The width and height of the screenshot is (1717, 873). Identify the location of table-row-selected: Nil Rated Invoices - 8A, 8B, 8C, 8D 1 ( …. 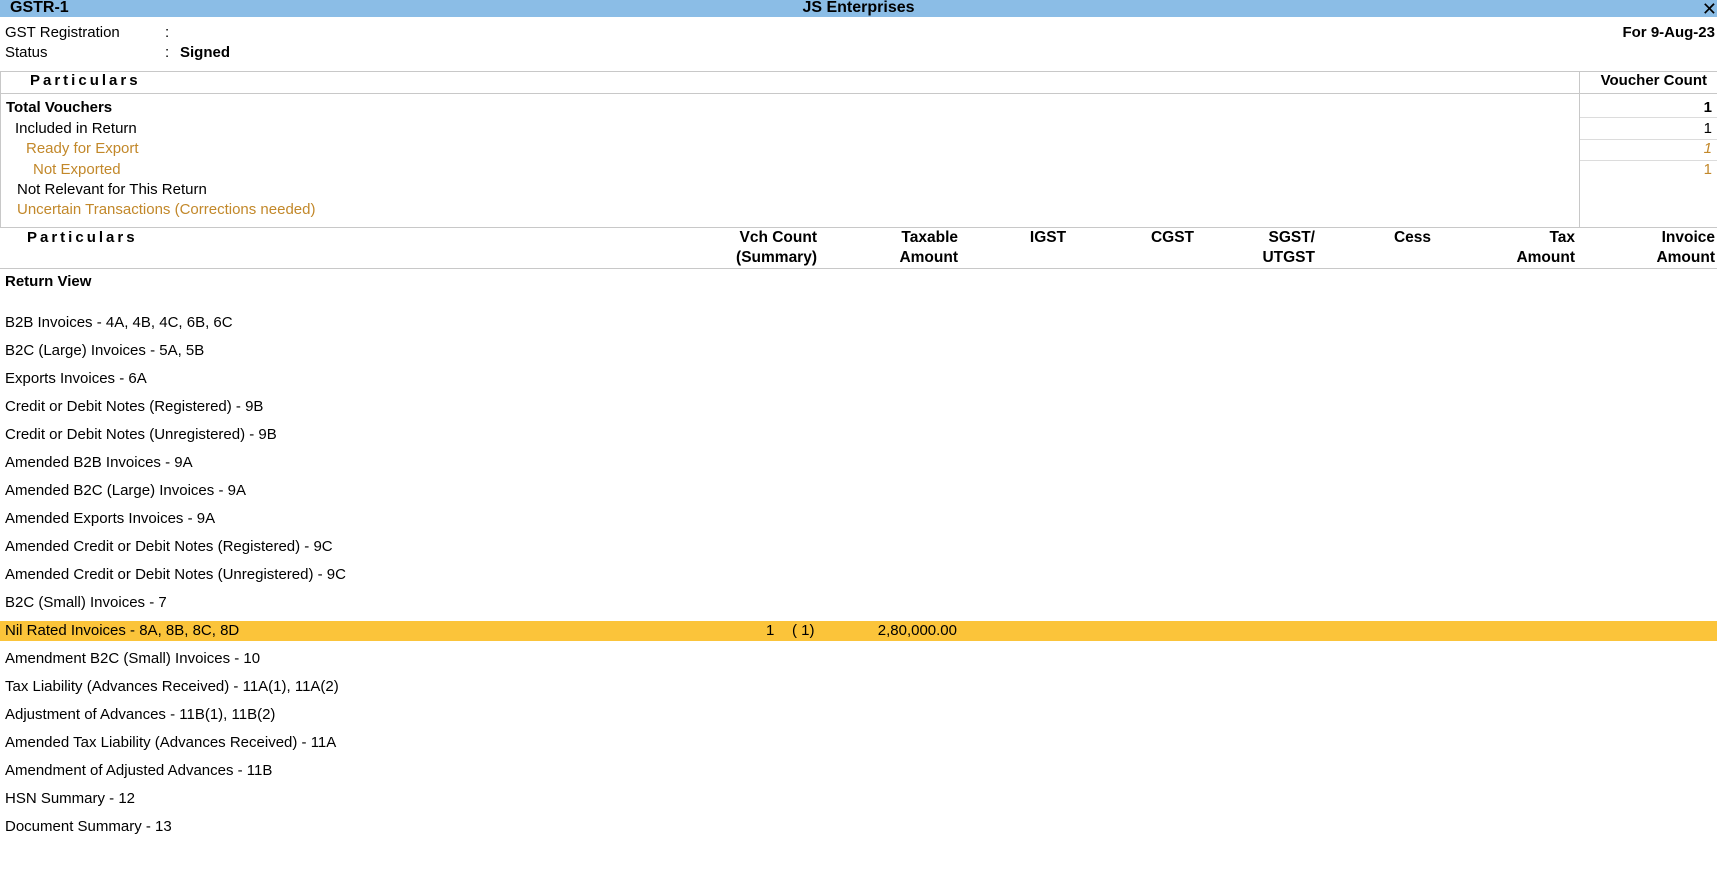
(858, 631).